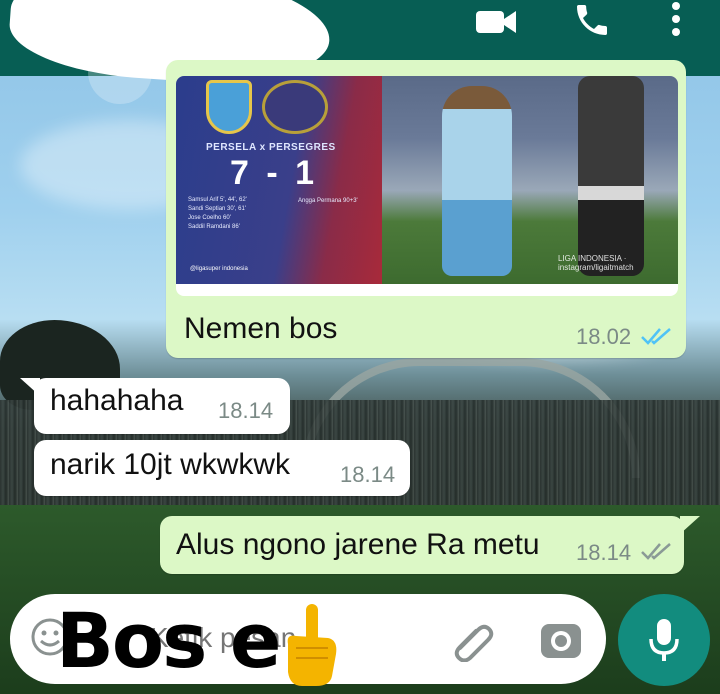 The height and width of the screenshot is (694, 720). I want to click on match-title: PERSELA x PERSEGRES, so click(271, 147).